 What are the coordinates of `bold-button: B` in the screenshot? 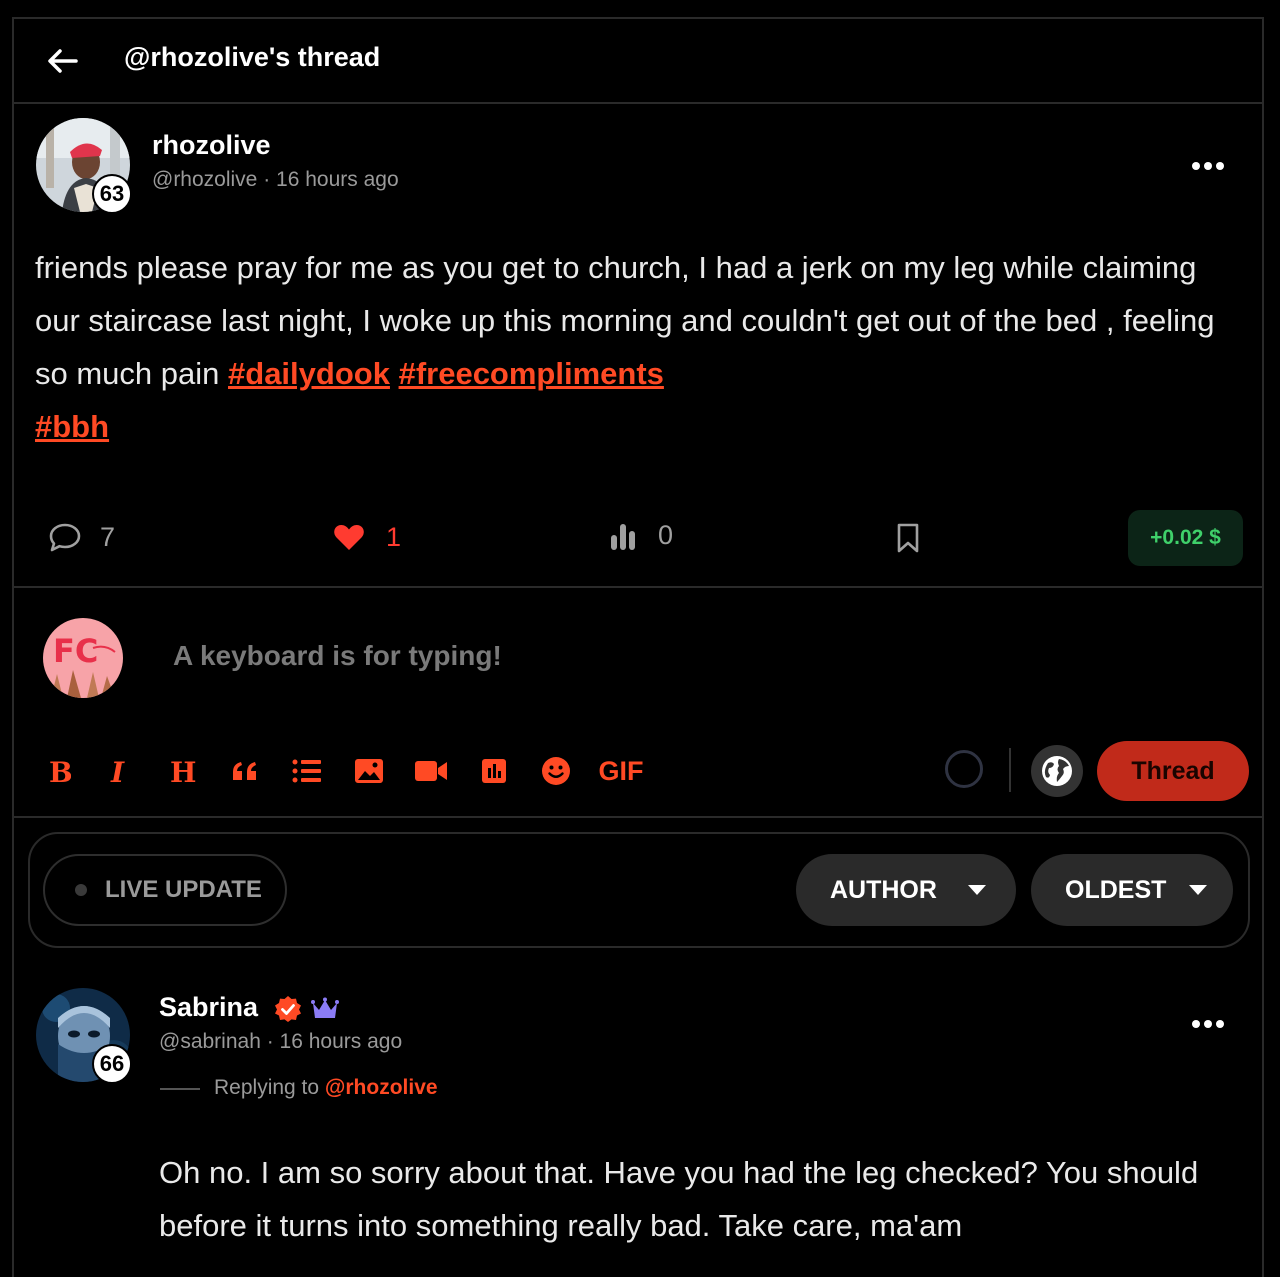 It's located at (59, 771).